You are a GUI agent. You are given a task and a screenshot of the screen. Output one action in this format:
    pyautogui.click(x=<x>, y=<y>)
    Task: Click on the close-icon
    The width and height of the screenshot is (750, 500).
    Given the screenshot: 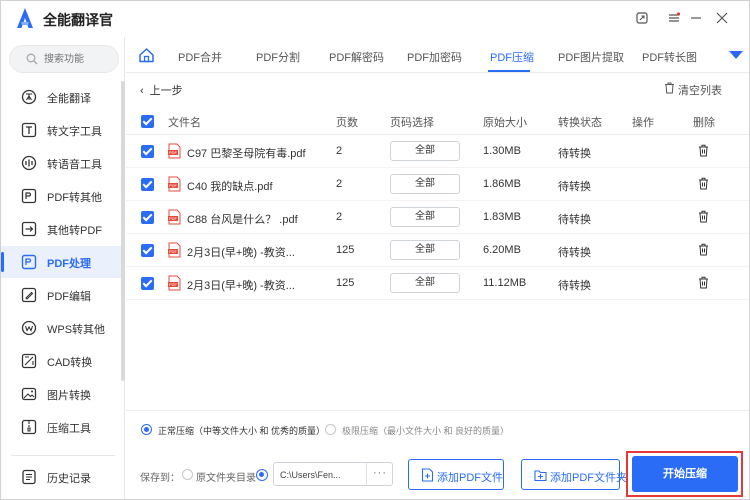 What is the action you would take?
    pyautogui.click(x=722, y=18)
    